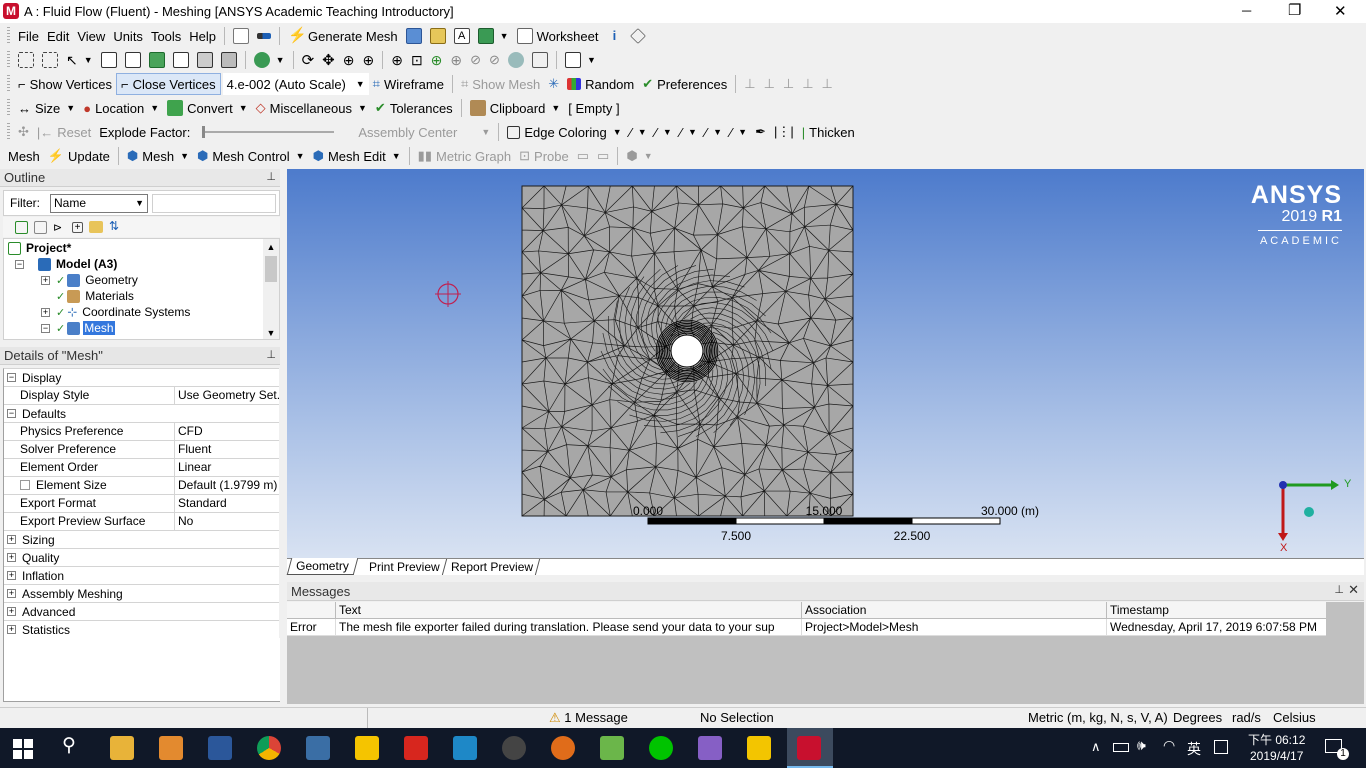 Image resolution: width=1366 pixels, height=768 pixels. Describe the element at coordinates (11, 11) in the screenshot. I see `app-icon: M` at that location.